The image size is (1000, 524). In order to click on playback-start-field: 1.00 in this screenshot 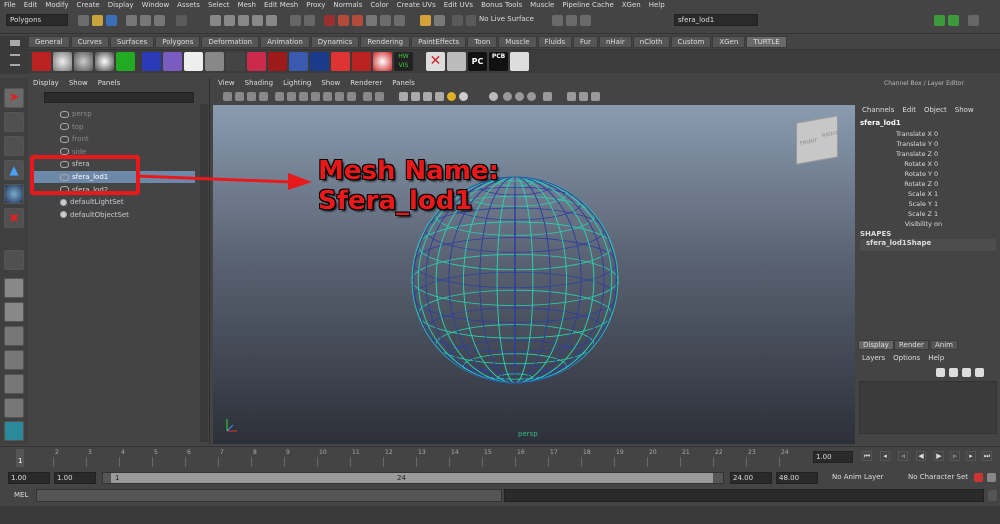, I will do `click(75, 478)`.